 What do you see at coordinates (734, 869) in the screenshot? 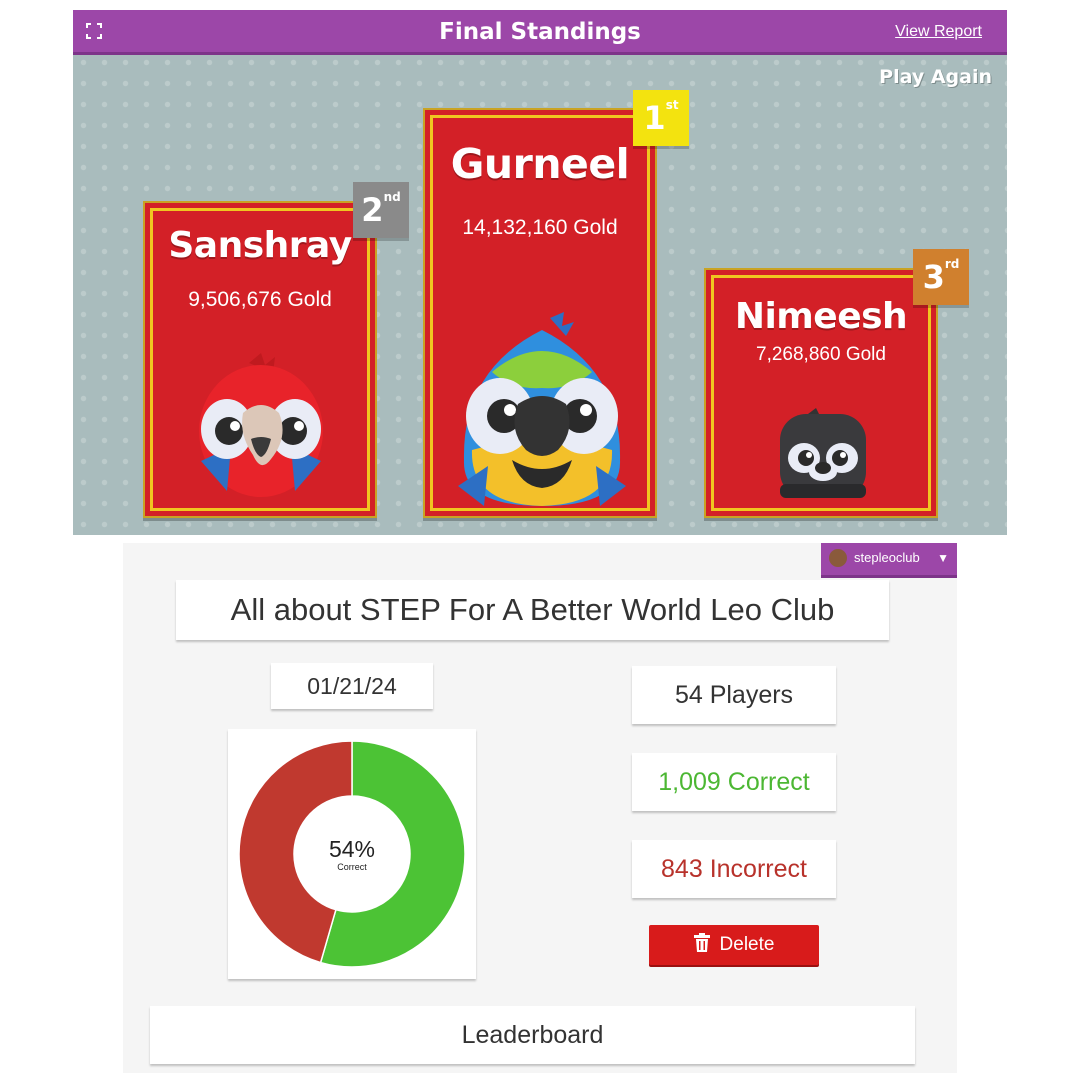
I see `incorrect-count: 843 Incorrect` at bounding box center [734, 869].